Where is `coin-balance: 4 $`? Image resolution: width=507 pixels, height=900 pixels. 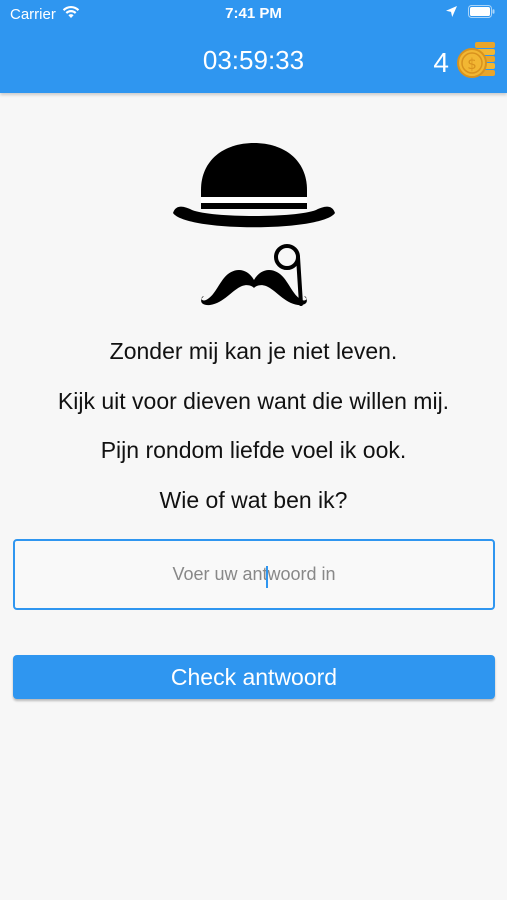
coin-balance: 4 $ is located at coordinates (465, 62).